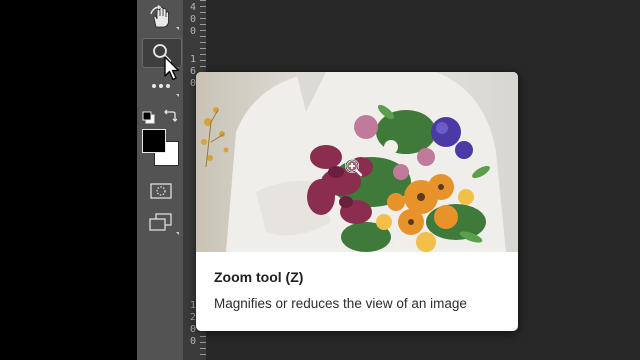 Image resolution: width=640 pixels, height=360 pixels. I want to click on default-colors-icon, so click(148, 118).